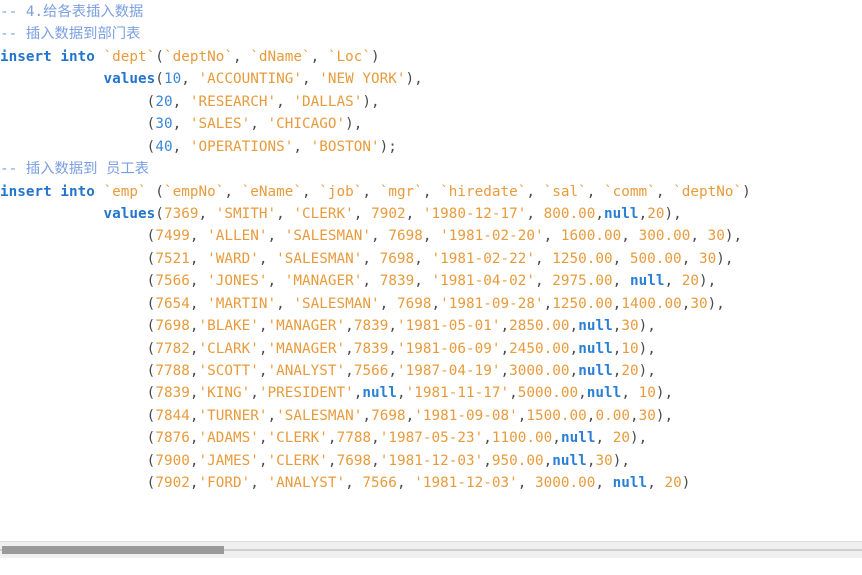 The width and height of the screenshot is (862, 575). What do you see at coordinates (431, 34) in the screenshot?
I see `code-line: -- 插入数据到部门表` at bounding box center [431, 34].